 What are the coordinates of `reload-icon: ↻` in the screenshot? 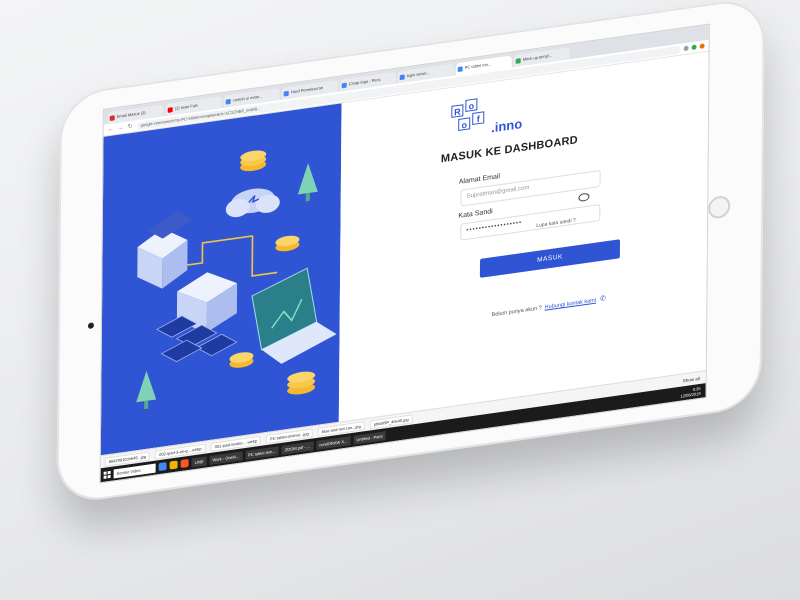 It's located at (130, 127).